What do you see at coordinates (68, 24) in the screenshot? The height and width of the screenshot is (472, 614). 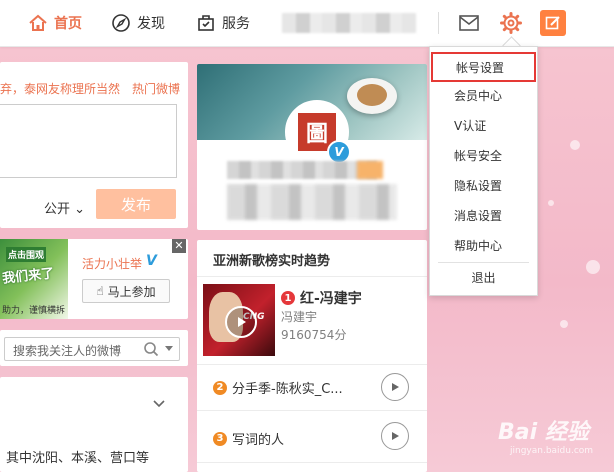 I see `nav-home-label: 首页` at bounding box center [68, 24].